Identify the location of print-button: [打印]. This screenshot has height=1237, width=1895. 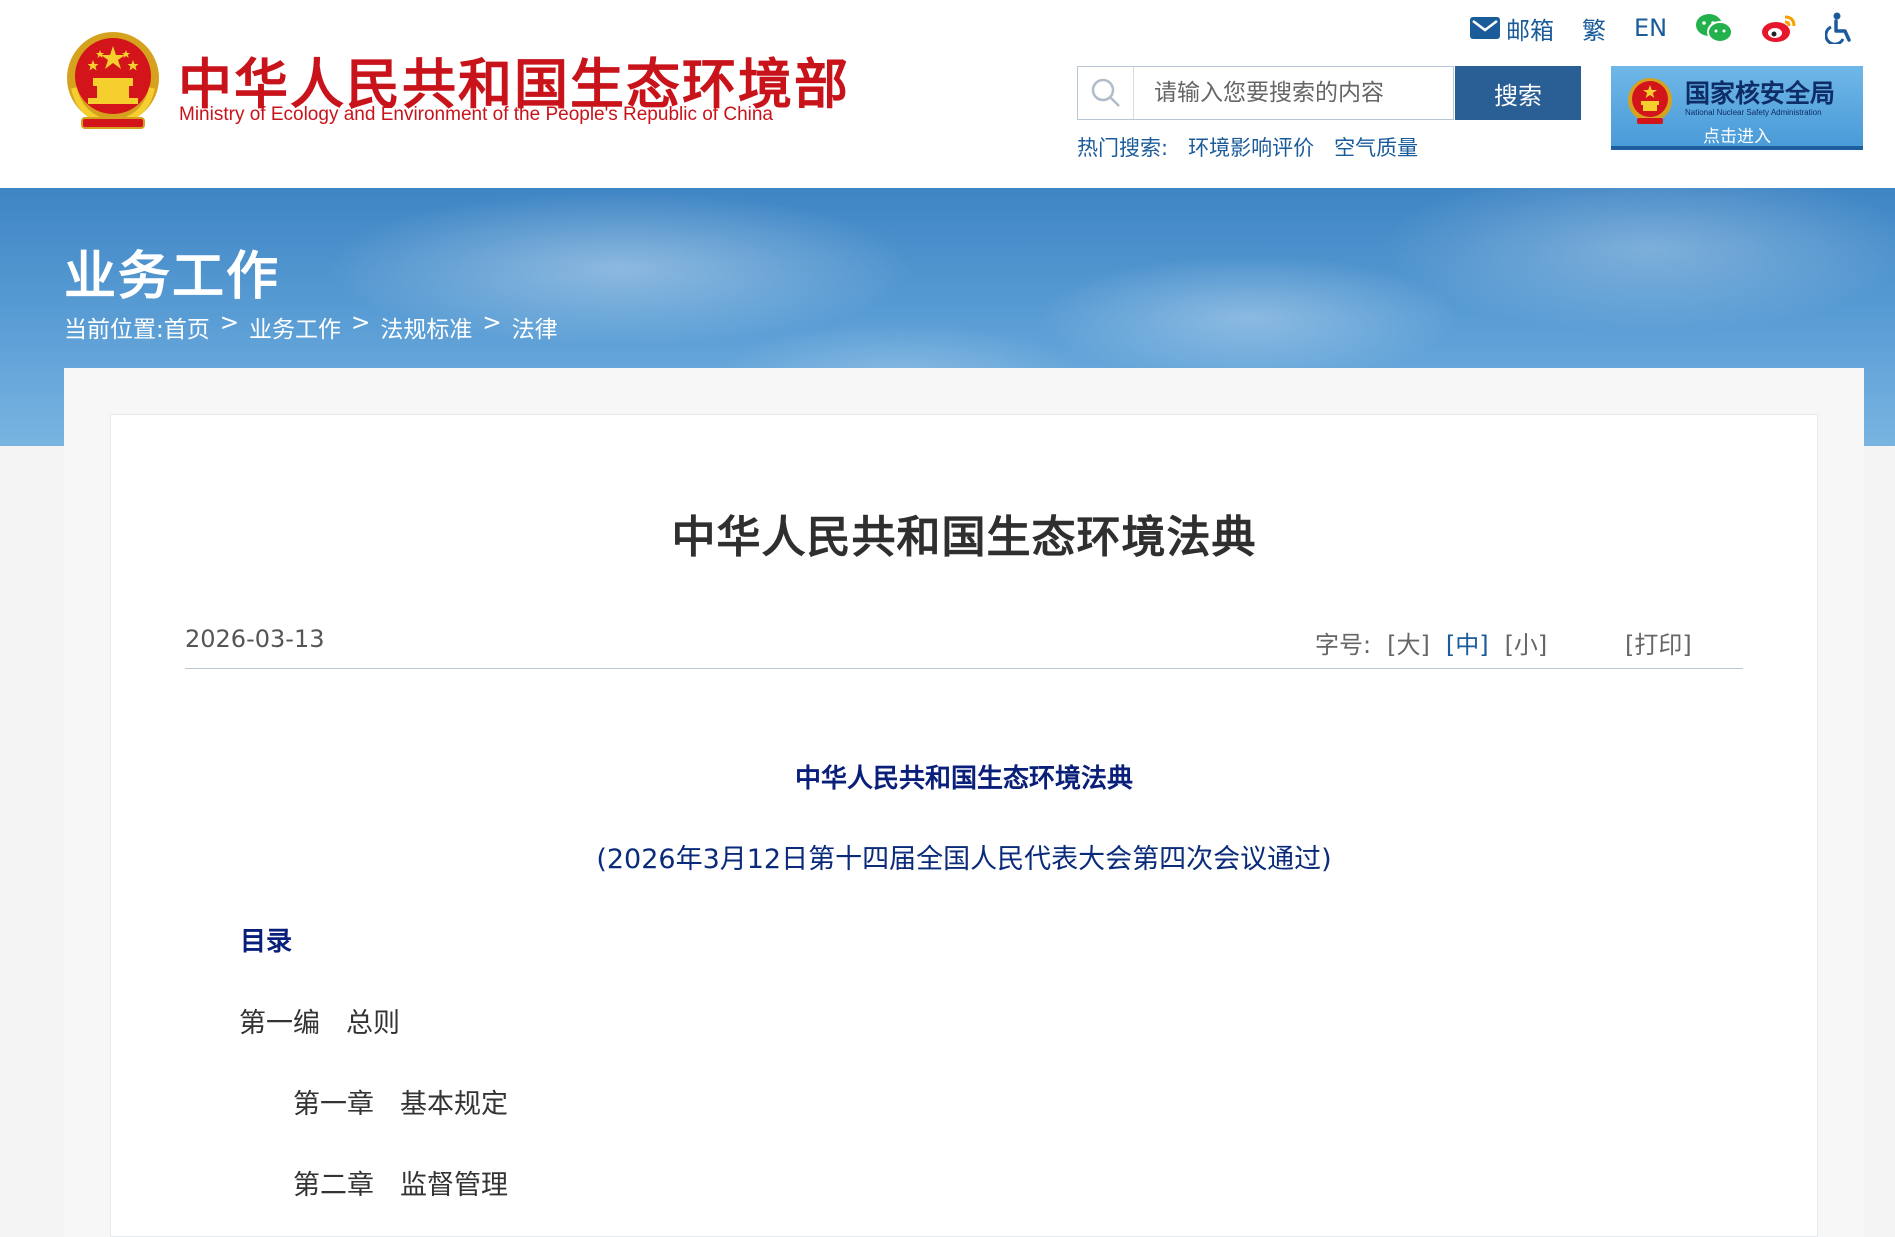
(1658, 642).